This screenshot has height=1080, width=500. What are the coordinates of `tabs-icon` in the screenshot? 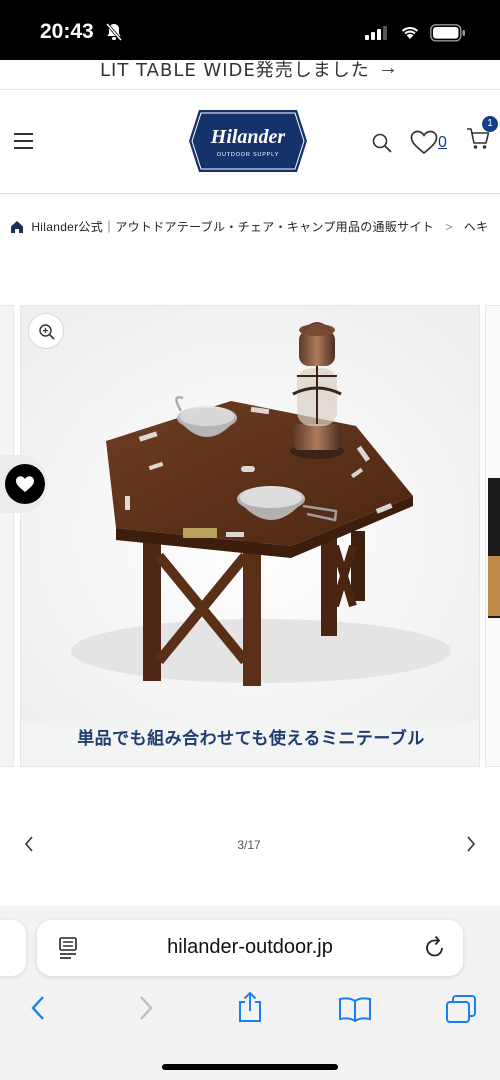 It's located at (461, 1009).